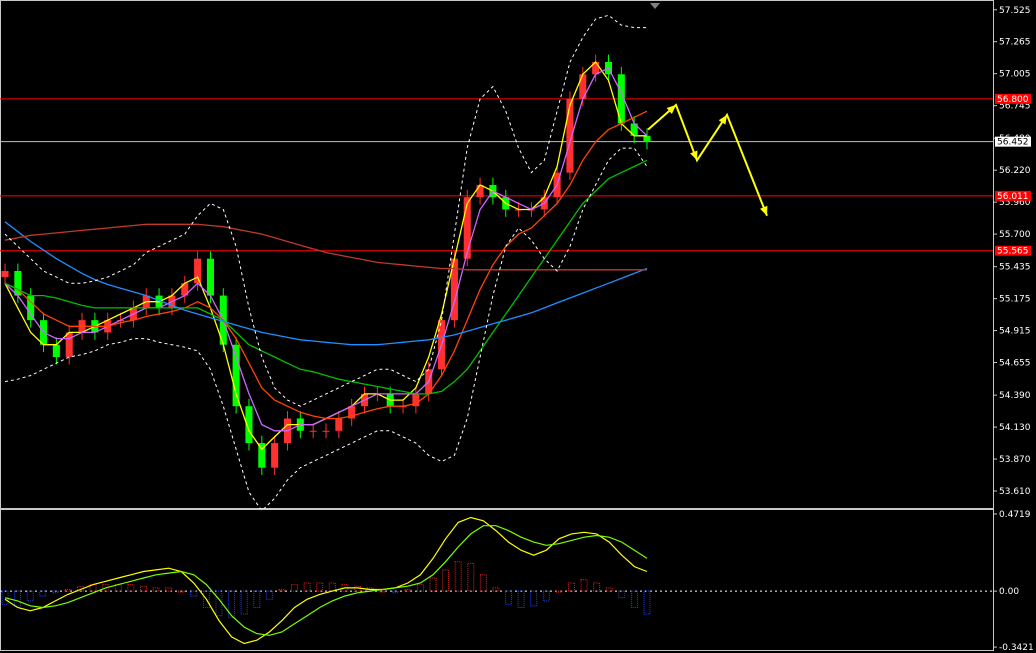  What do you see at coordinates (1015, 43) in the screenshot?
I see `price-tick-label: 57.265` at bounding box center [1015, 43].